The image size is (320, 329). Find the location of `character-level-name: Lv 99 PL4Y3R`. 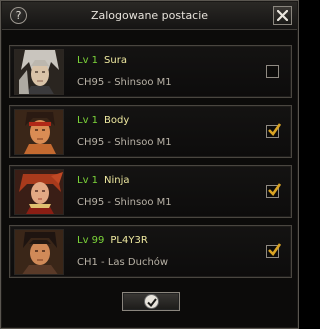

character-level-name: Lv 99 PL4Y3R is located at coordinates (112, 240).